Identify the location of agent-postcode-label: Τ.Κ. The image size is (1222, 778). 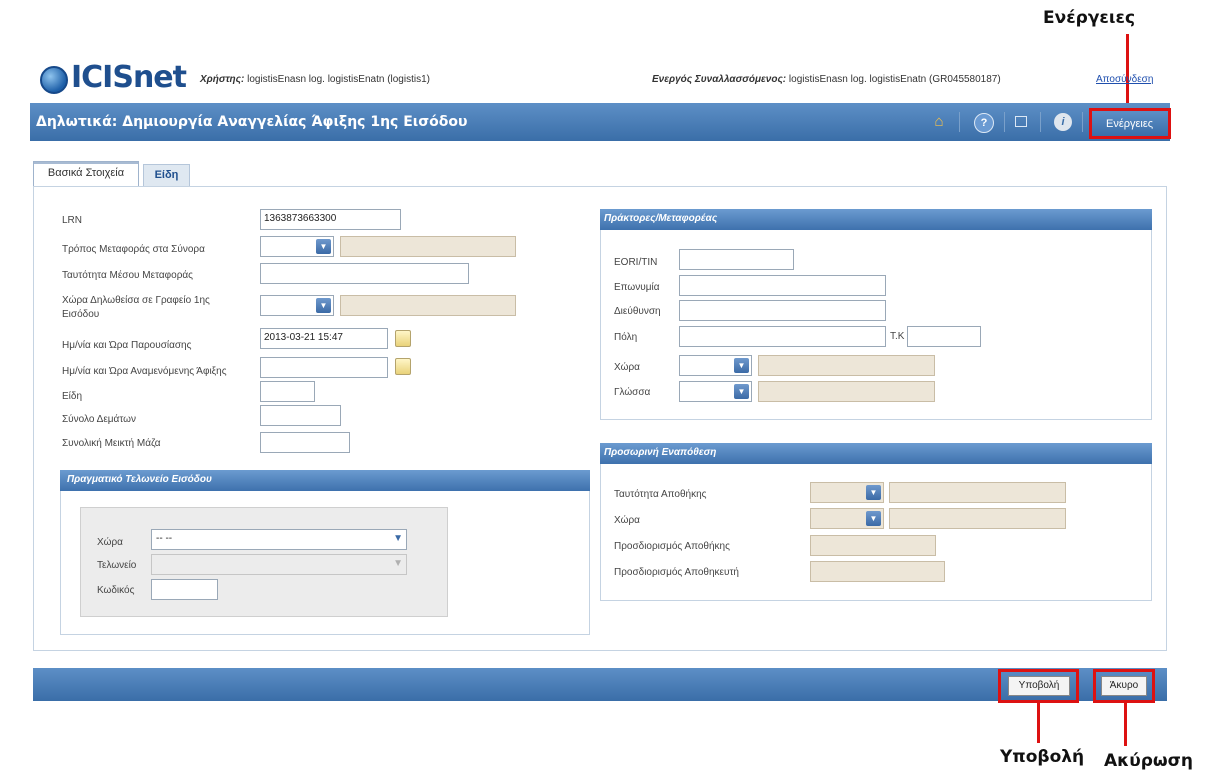
(897, 336).